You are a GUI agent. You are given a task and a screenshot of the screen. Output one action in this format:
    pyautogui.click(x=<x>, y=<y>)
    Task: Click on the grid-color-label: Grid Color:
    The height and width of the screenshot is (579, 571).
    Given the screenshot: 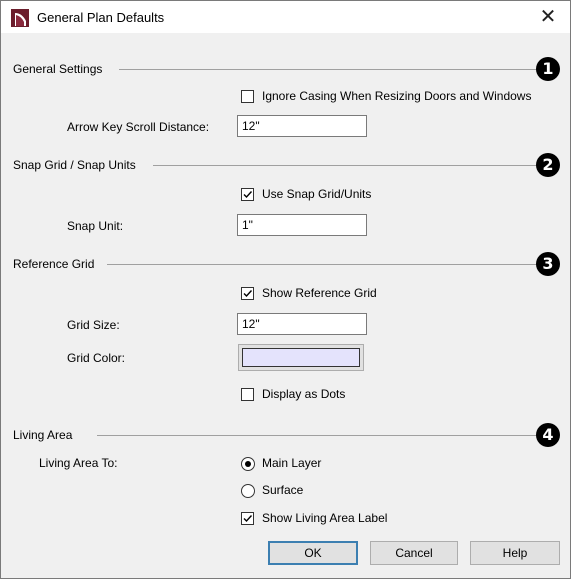 What is the action you would take?
    pyautogui.click(x=96, y=358)
    